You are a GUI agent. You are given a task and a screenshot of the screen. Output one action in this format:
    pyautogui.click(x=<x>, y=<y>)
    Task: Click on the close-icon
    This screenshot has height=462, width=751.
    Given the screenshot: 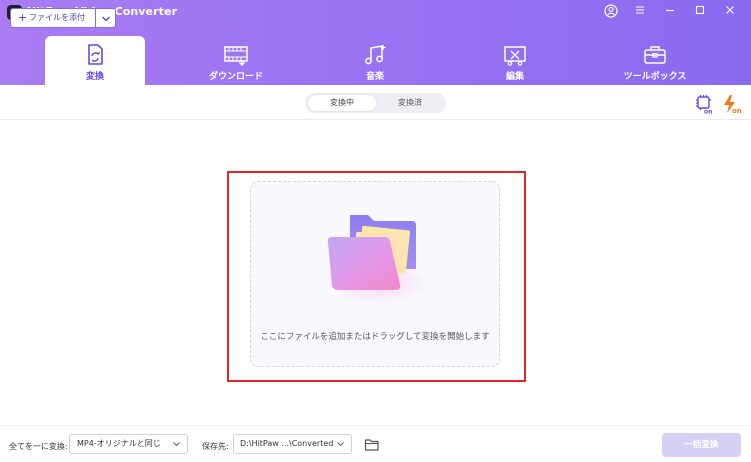 What is the action you would take?
    pyautogui.click(x=733, y=12)
    